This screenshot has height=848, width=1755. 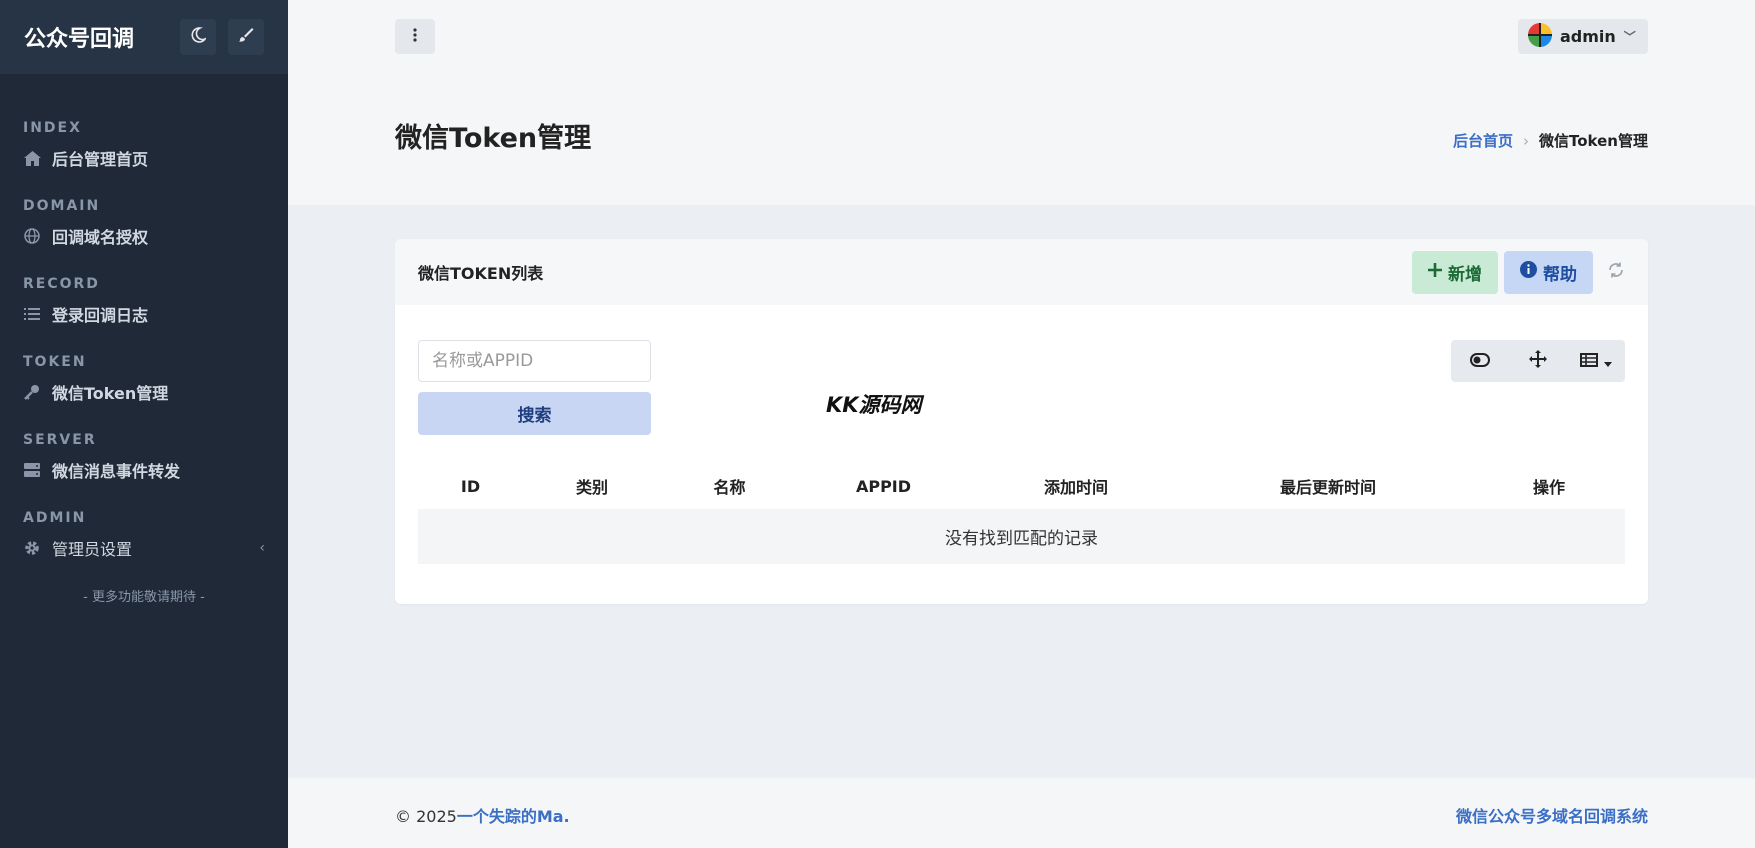 What do you see at coordinates (100, 237) in the screenshot?
I see `sidebar-item-label: 回调域名授权` at bounding box center [100, 237].